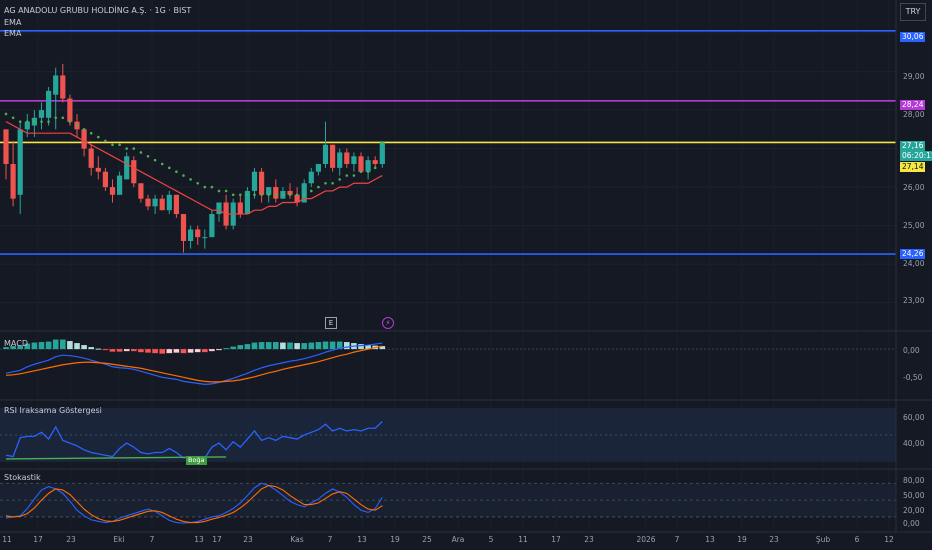 This screenshot has width=932, height=550. Describe the element at coordinates (331, 323) in the screenshot. I see `earnings-event-icon: E` at that location.